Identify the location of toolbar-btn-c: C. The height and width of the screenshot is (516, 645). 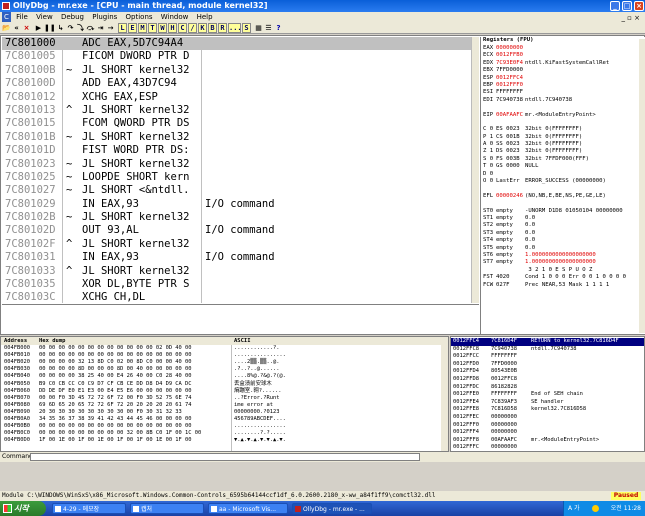
(182, 28).